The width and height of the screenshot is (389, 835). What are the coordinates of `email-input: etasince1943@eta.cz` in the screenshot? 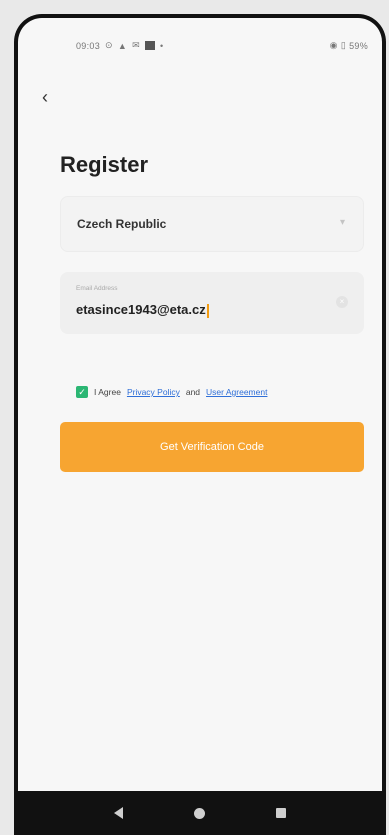 It's located at (142, 310).